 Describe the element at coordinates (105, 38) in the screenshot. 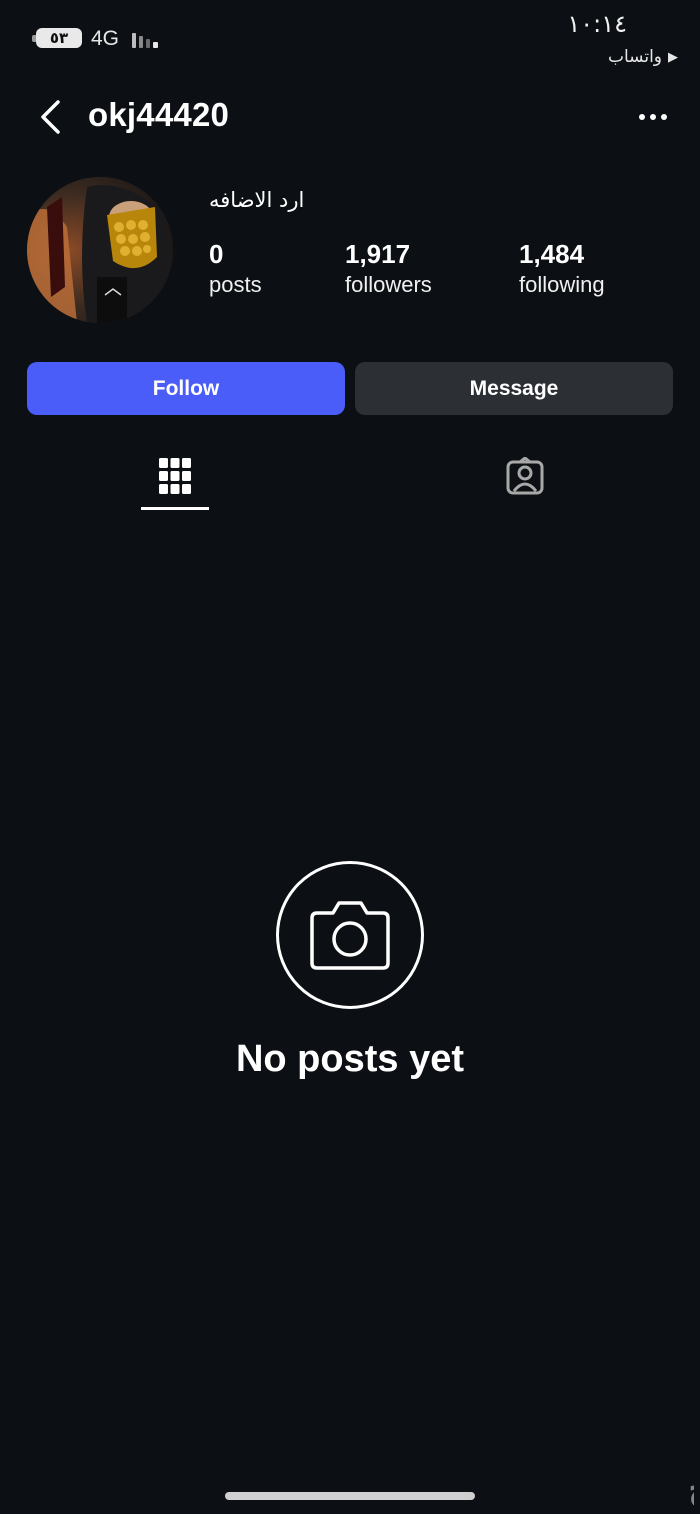

I see `network-type: 4G` at that location.